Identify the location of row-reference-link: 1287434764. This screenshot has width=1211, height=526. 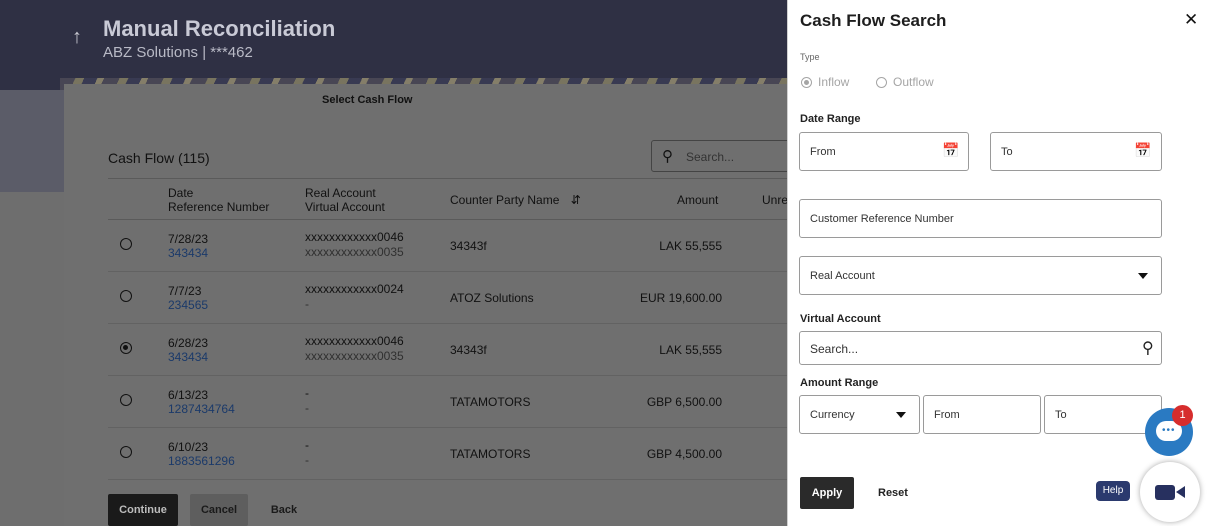
(201, 409).